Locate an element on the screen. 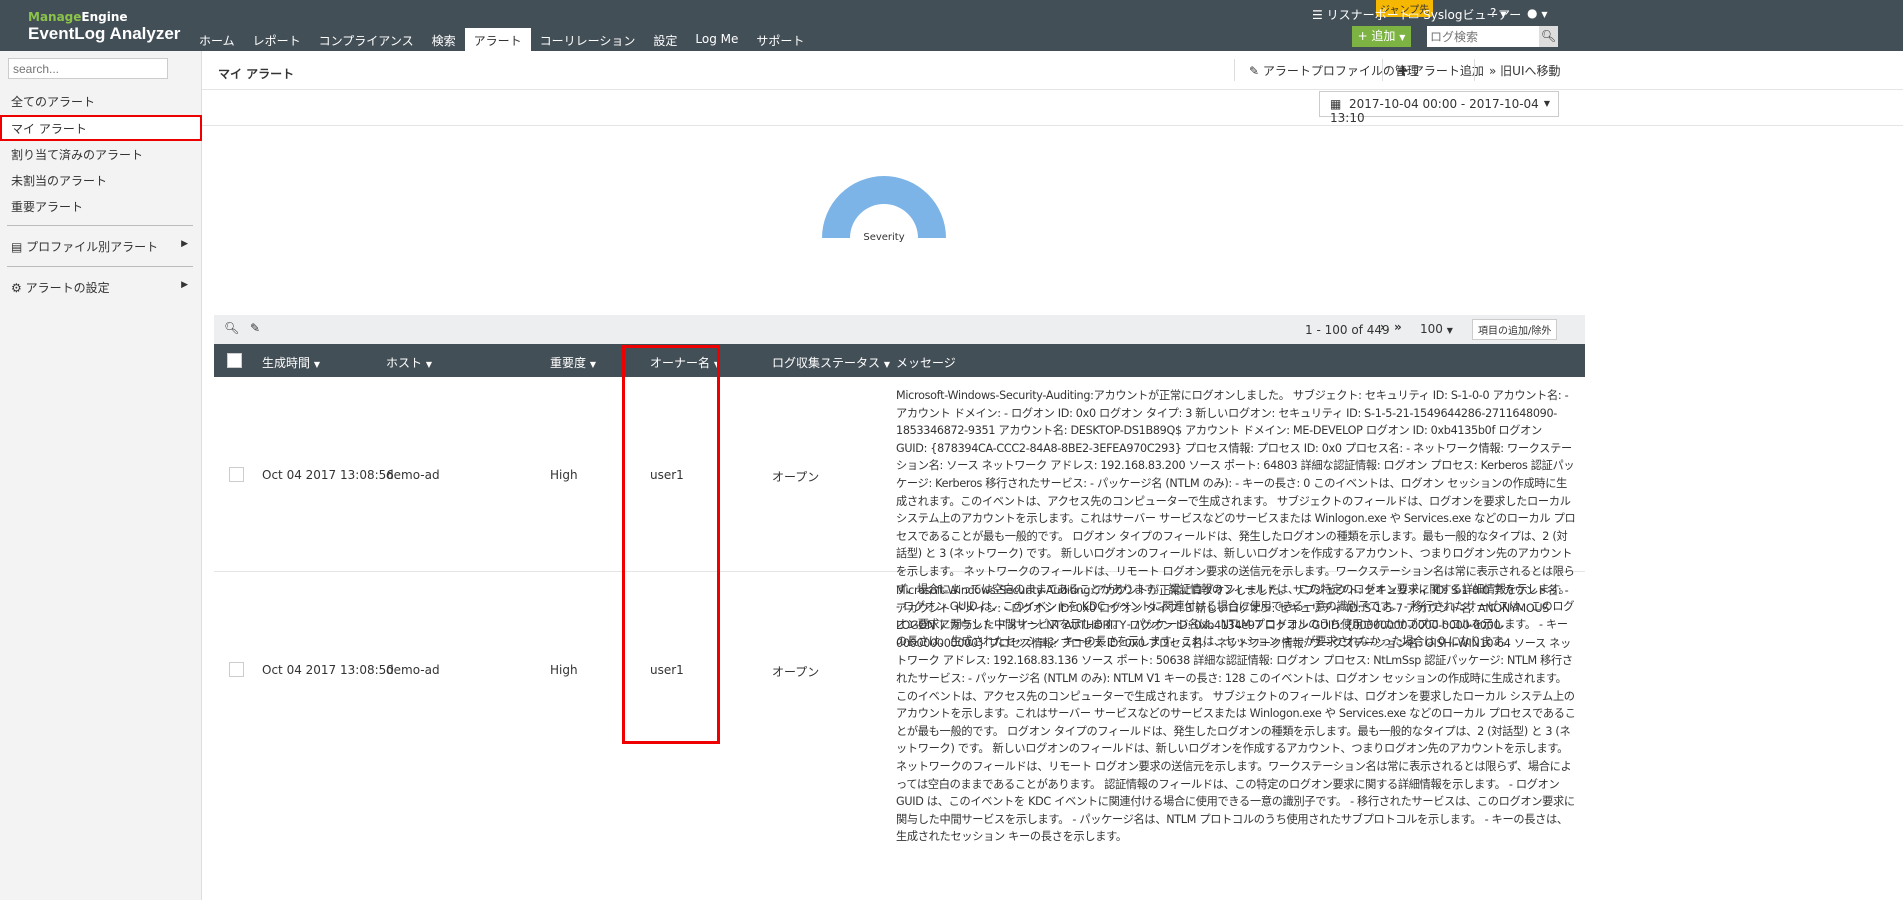 Image resolution: width=1903 pixels, height=902 pixels. profile-icon: ▤ is located at coordinates (17, 247).